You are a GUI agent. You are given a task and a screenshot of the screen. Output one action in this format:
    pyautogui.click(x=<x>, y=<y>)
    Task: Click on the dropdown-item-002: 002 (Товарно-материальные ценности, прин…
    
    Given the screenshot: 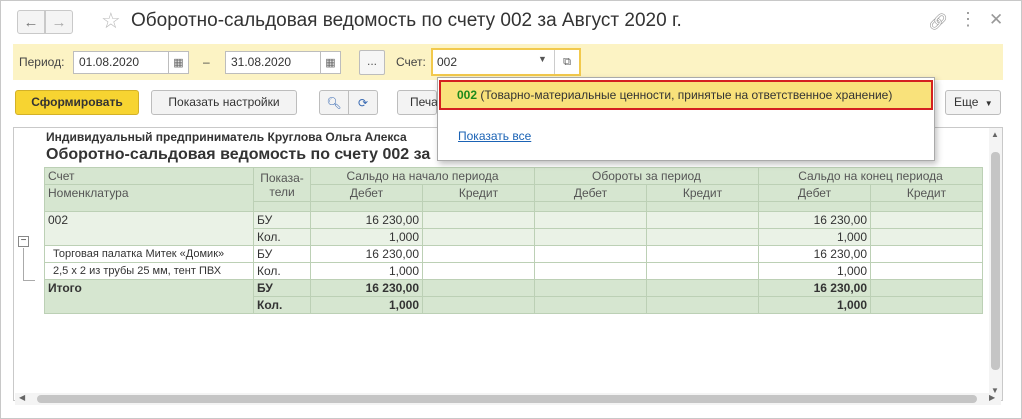 What is the action you would take?
    pyautogui.click(x=686, y=95)
    